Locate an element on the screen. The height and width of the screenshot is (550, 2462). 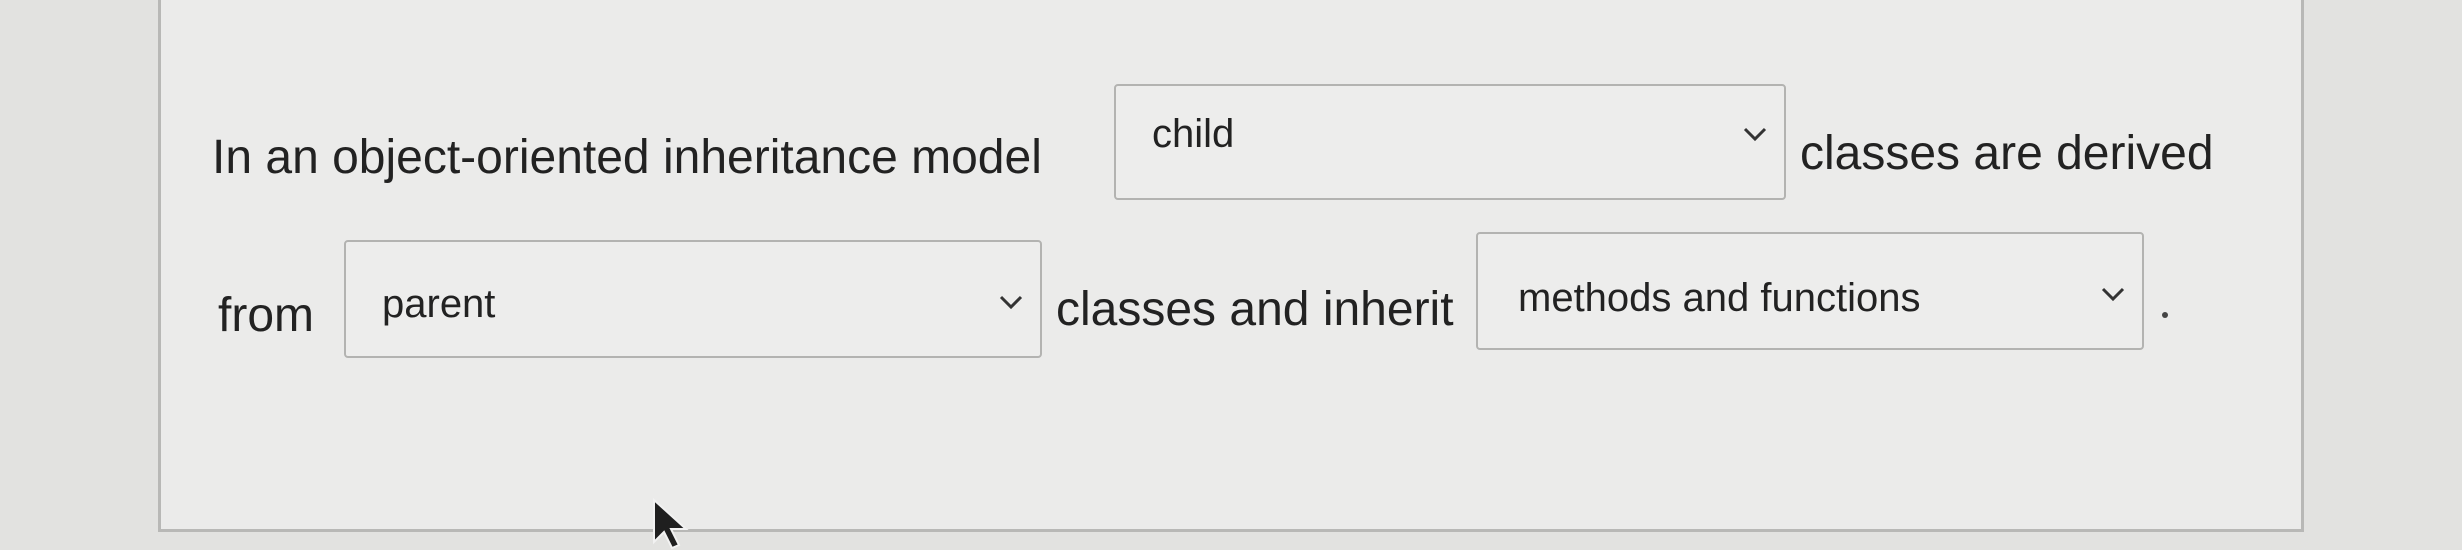
sentence-text-3: from is located at coordinates (266, 315).